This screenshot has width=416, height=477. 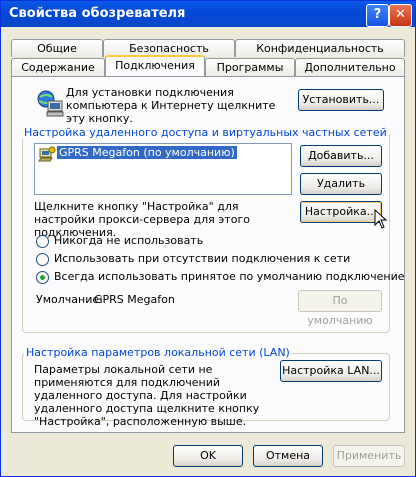 I want to click on tab-privacy: Конфиденциальность, so click(x=320, y=48).